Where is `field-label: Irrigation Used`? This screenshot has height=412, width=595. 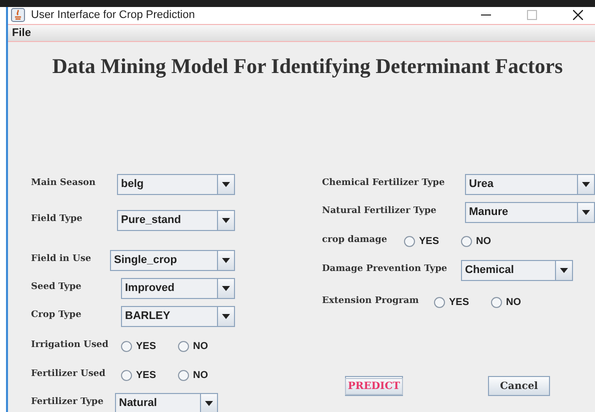
field-label: Irrigation Used is located at coordinates (70, 345).